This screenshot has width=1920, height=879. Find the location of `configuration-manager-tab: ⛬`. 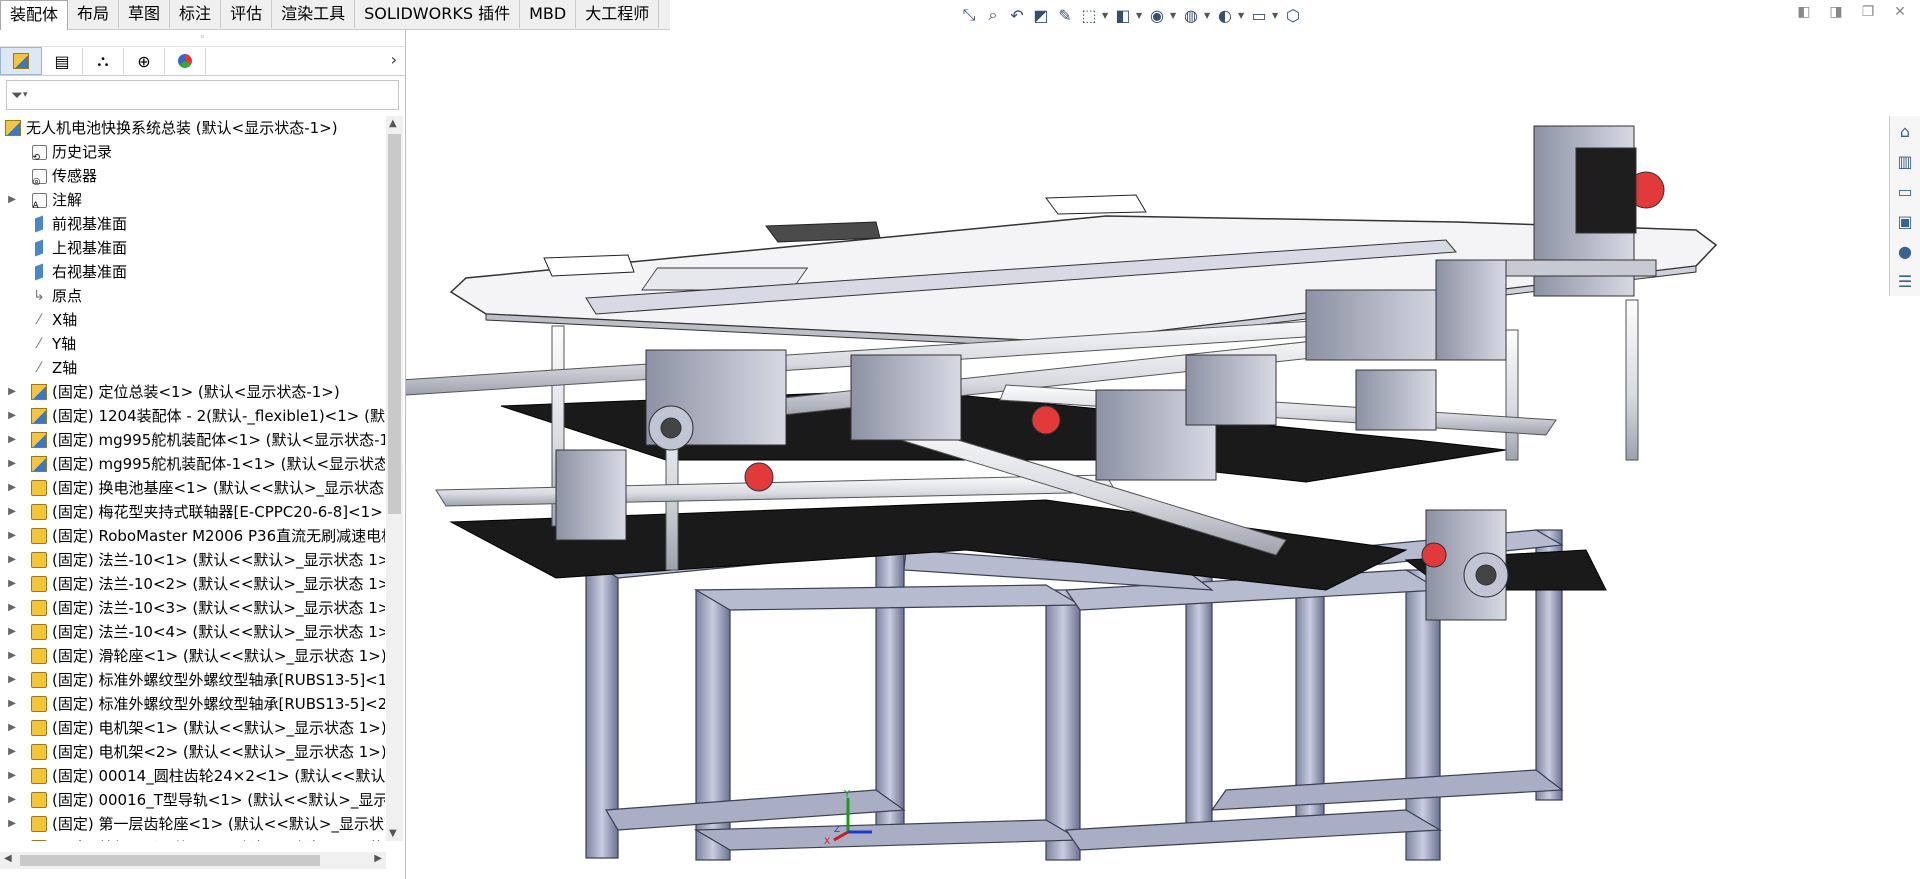

configuration-manager-tab: ⛬ is located at coordinates (103, 61).